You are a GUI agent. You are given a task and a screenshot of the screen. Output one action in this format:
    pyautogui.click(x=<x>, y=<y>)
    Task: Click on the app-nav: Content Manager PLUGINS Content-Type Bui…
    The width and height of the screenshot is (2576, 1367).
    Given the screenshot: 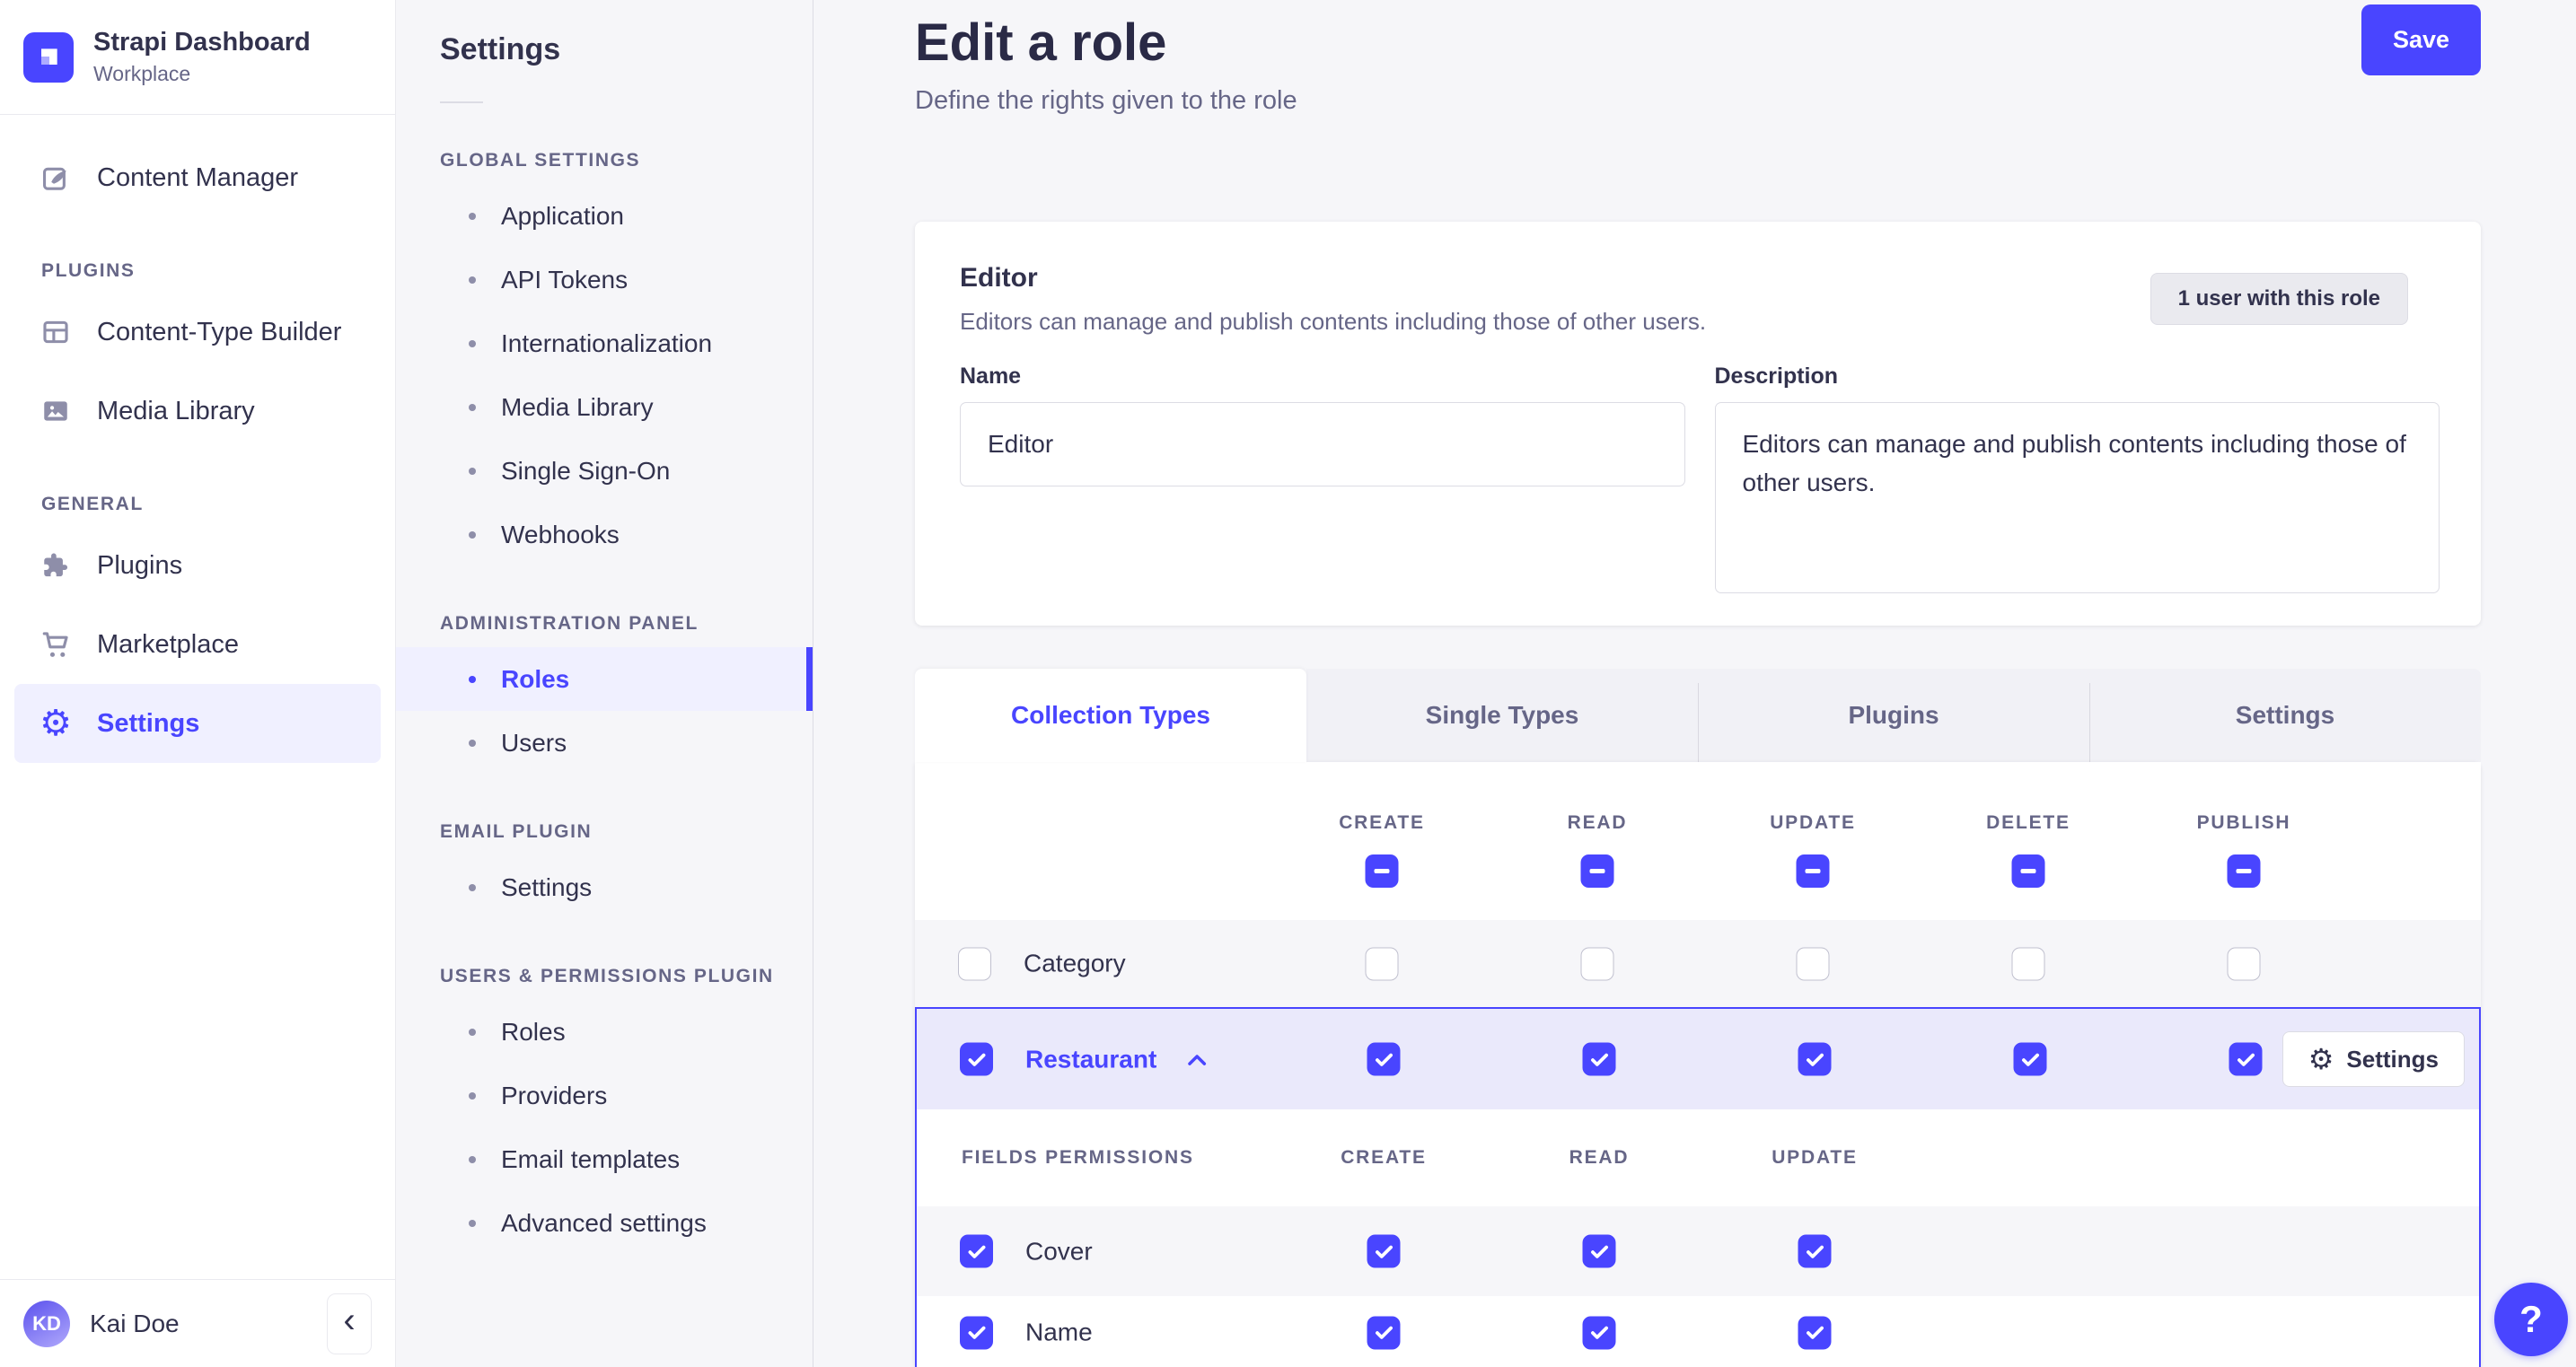 What is the action you would take?
    pyautogui.click(x=197, y=697)
    